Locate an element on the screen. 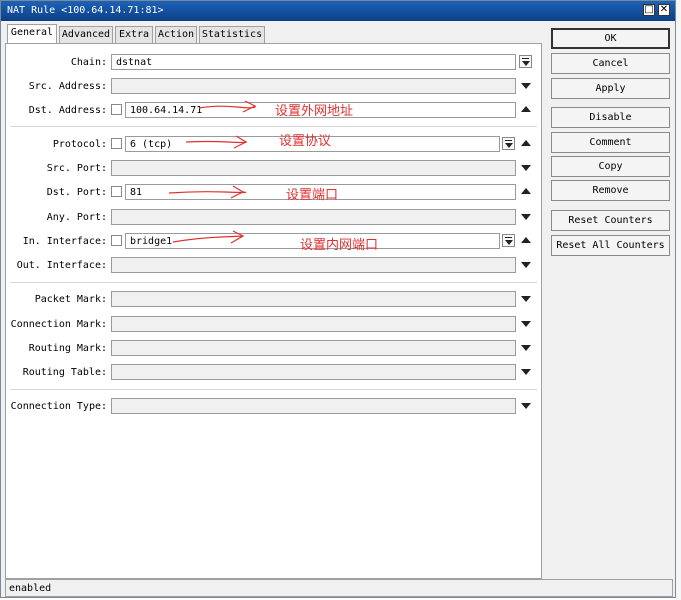 The height and width of the screenshot is (600, 681). protocol-value: 6 (tcp) is located at coordinates (151, 144).